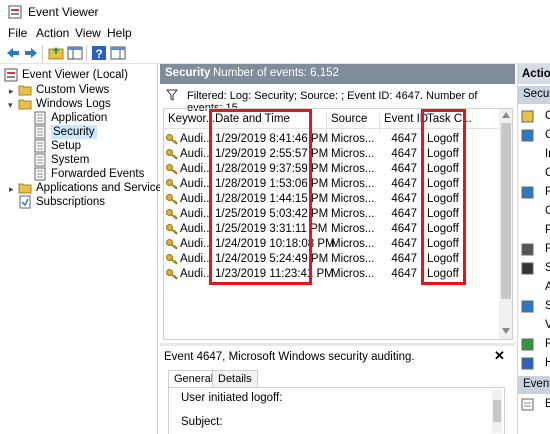 This screenshot has height=434, width=550. What do you see at coordinates (10, 105) in the screenshot?
I see `chevron-down-icon: ▾` at bounding box center [10, 105].